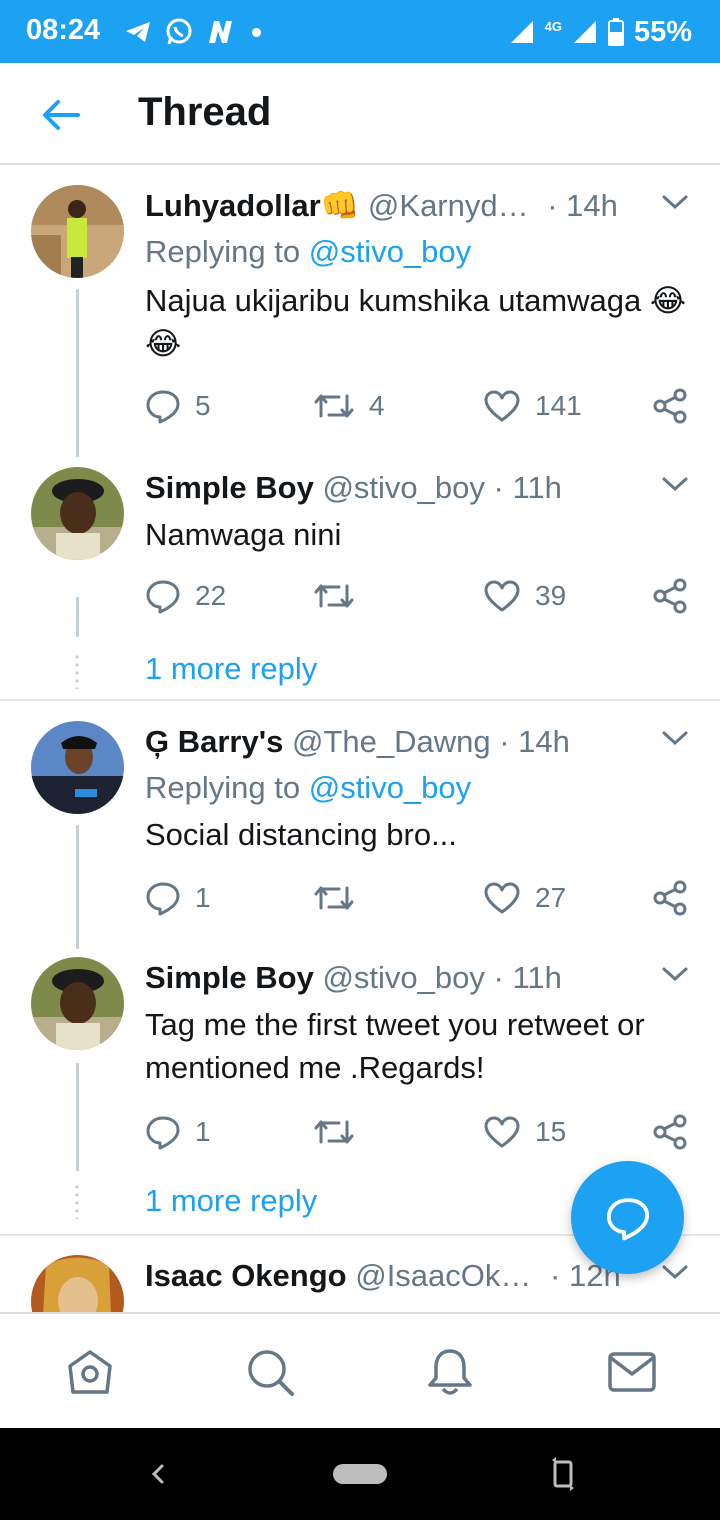 The width and height of the screenshot is (720, 1520). What do you see at coordinates (334, 596) in the screenshot?
I see `retweet-icon` at bounding box center [334, 596].